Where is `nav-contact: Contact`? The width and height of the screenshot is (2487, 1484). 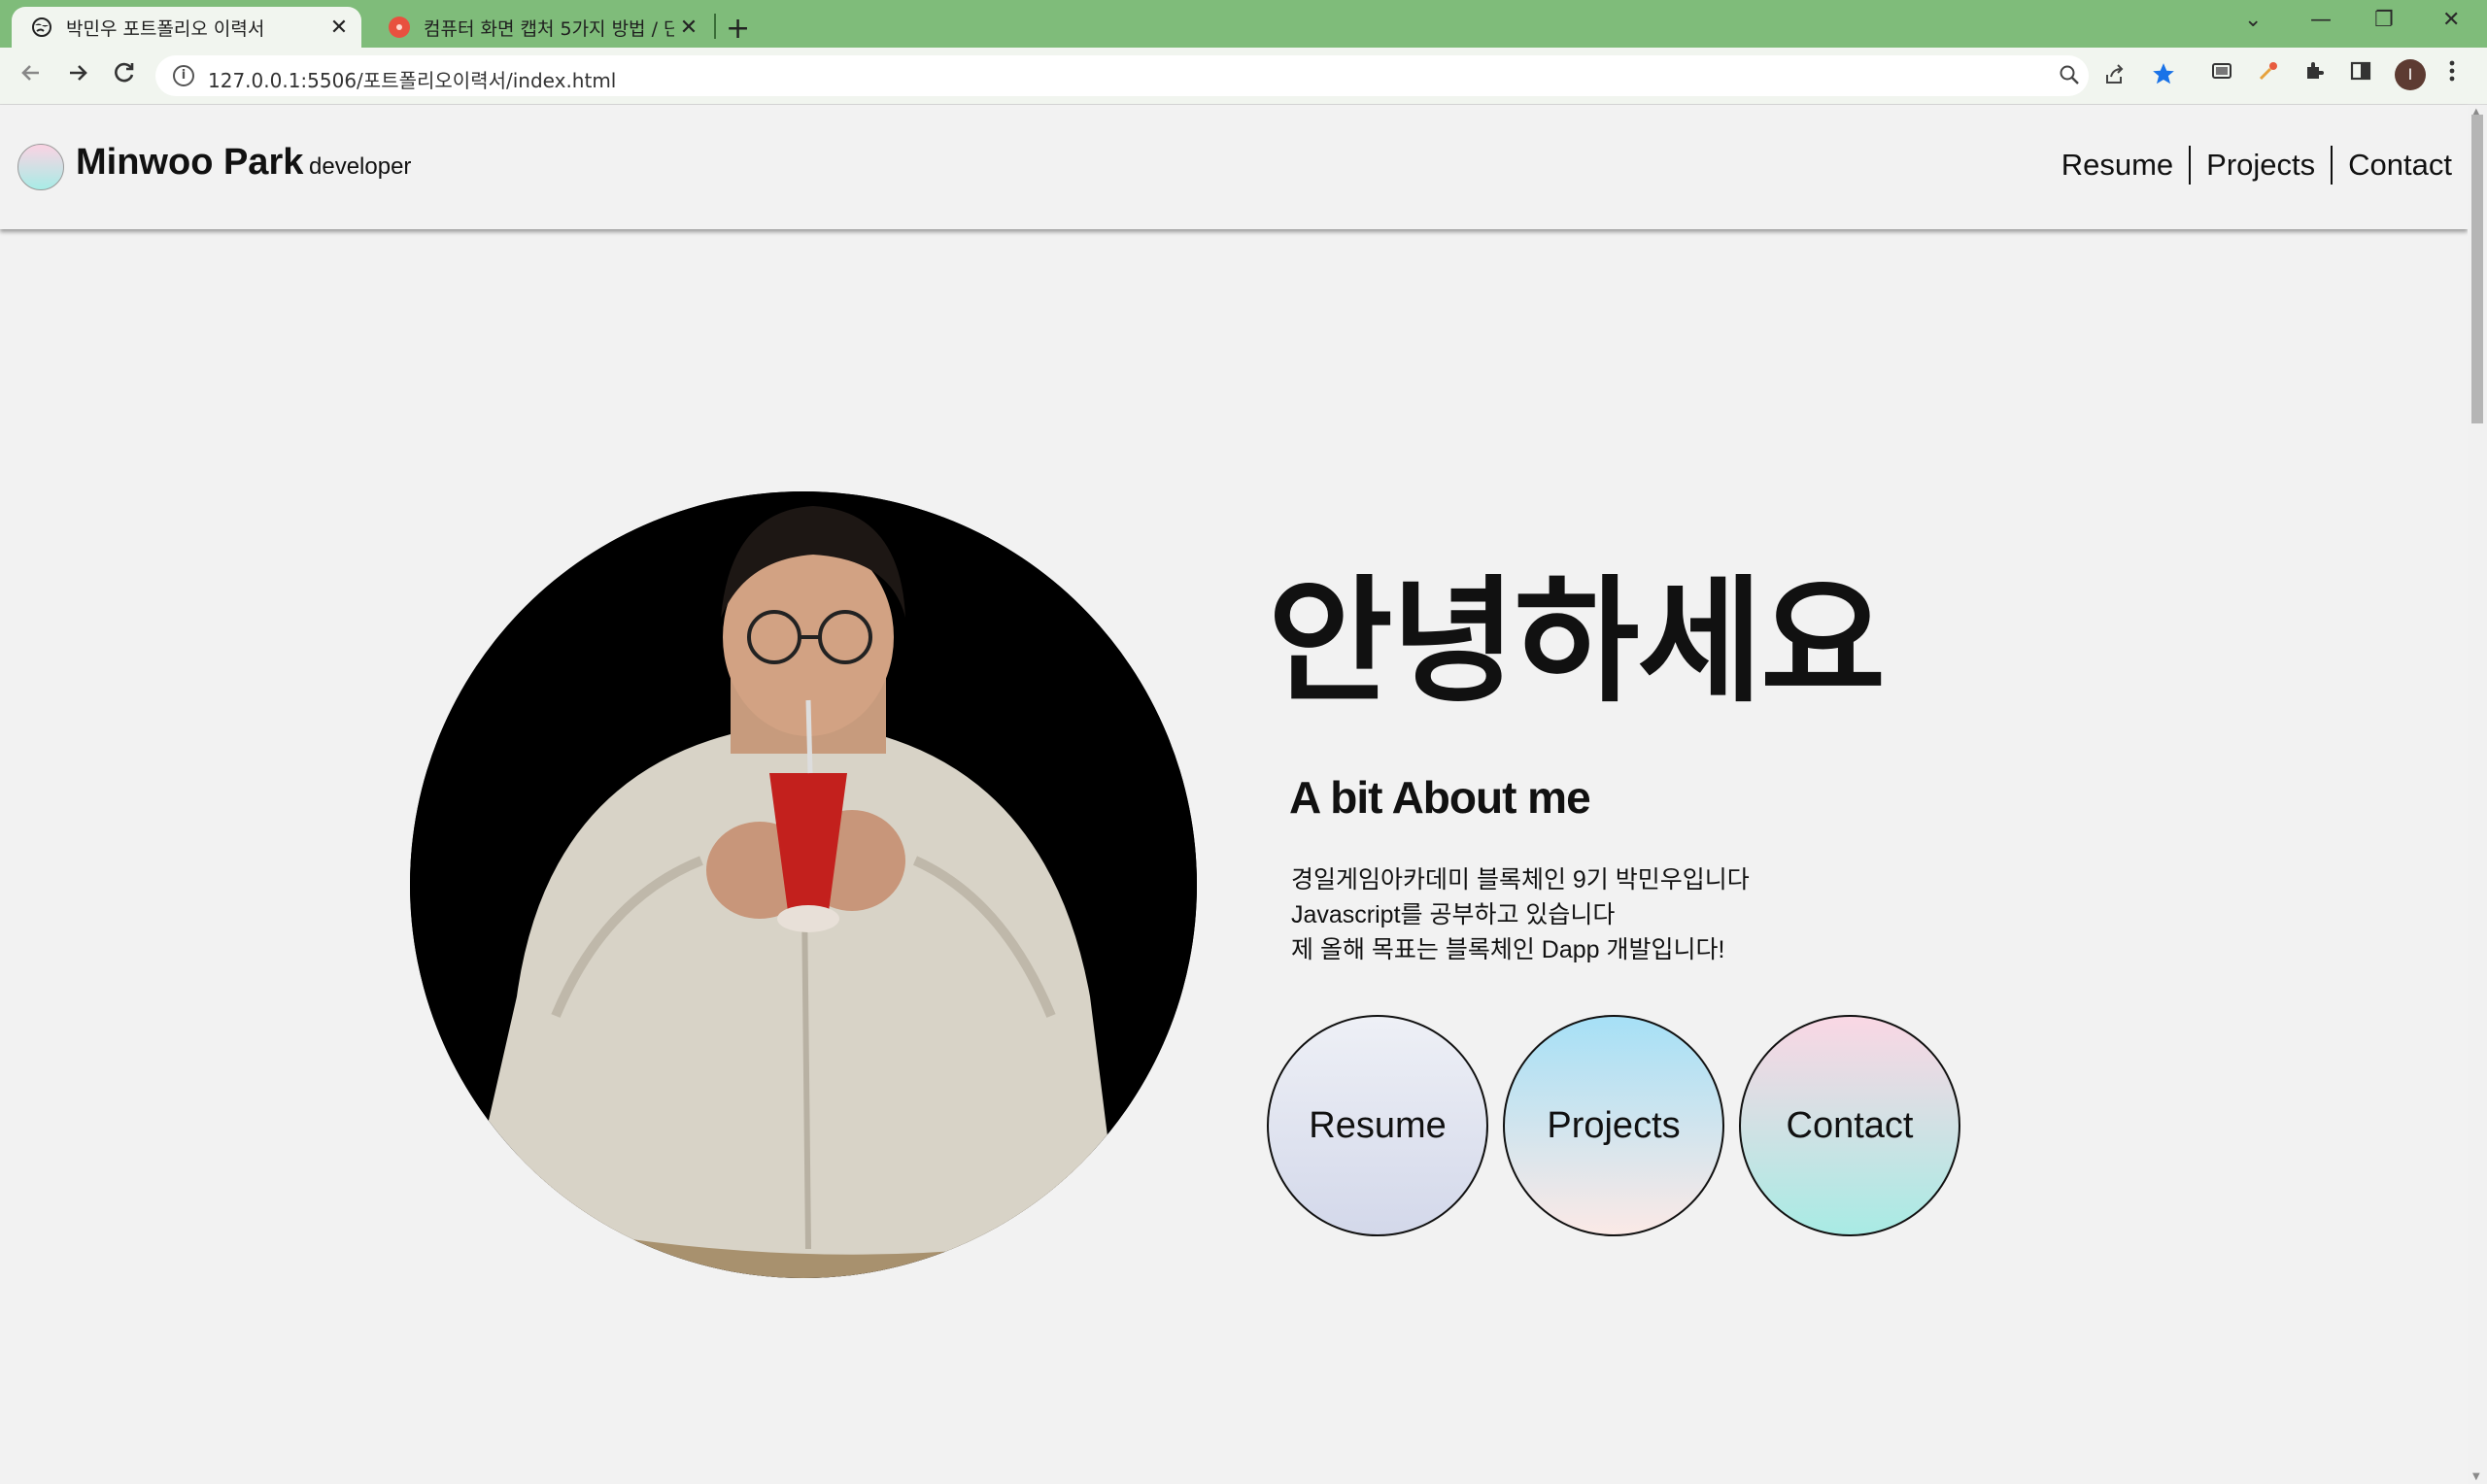
nav-contact: Contact is located at coordinates (2399, 165).